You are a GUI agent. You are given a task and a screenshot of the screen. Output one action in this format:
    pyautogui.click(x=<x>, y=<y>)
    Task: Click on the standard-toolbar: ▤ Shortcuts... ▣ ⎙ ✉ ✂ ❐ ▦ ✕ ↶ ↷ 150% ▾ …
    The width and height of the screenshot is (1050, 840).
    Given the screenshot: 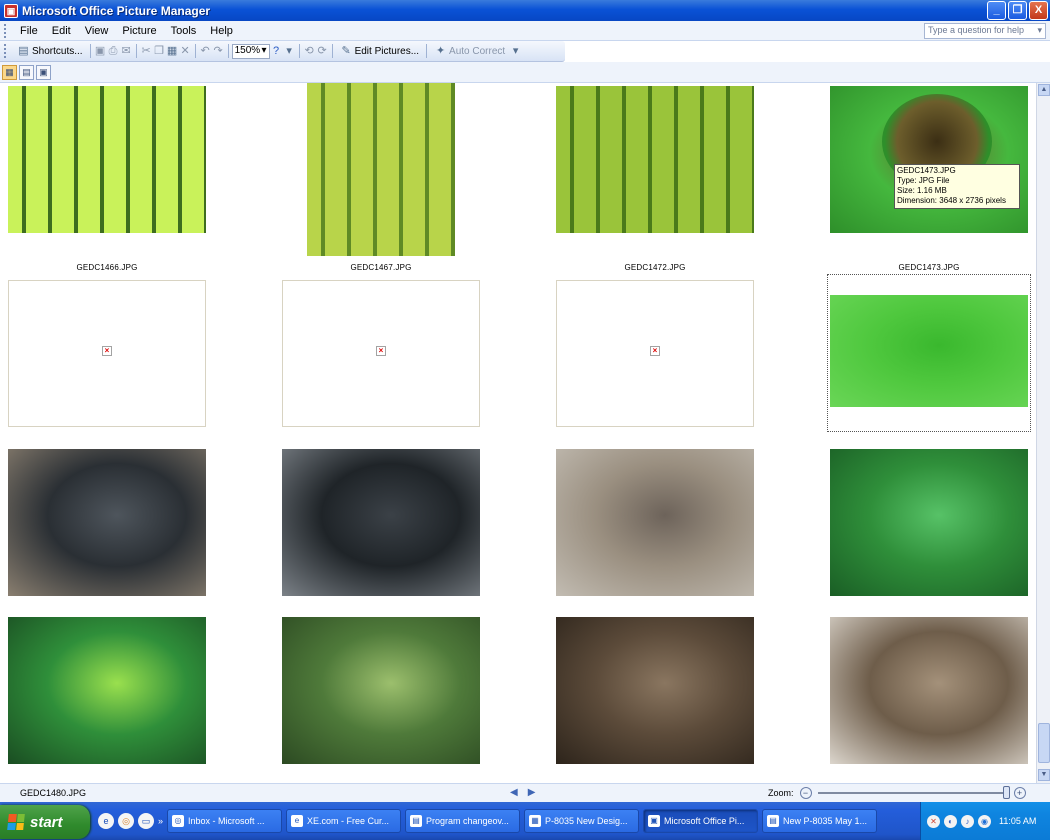 What is the action you would take?
    pyautogui.click(x=282, y=51)
    